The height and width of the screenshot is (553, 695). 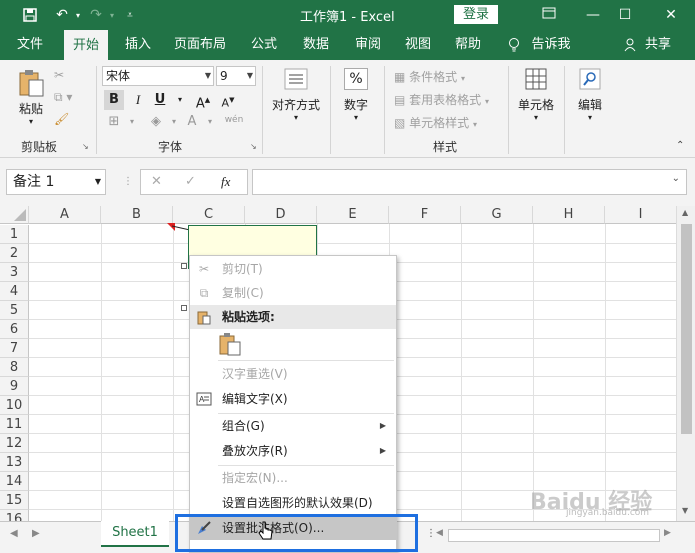 I want to click on cut-icon: ✂, so click(x=59, y=75).